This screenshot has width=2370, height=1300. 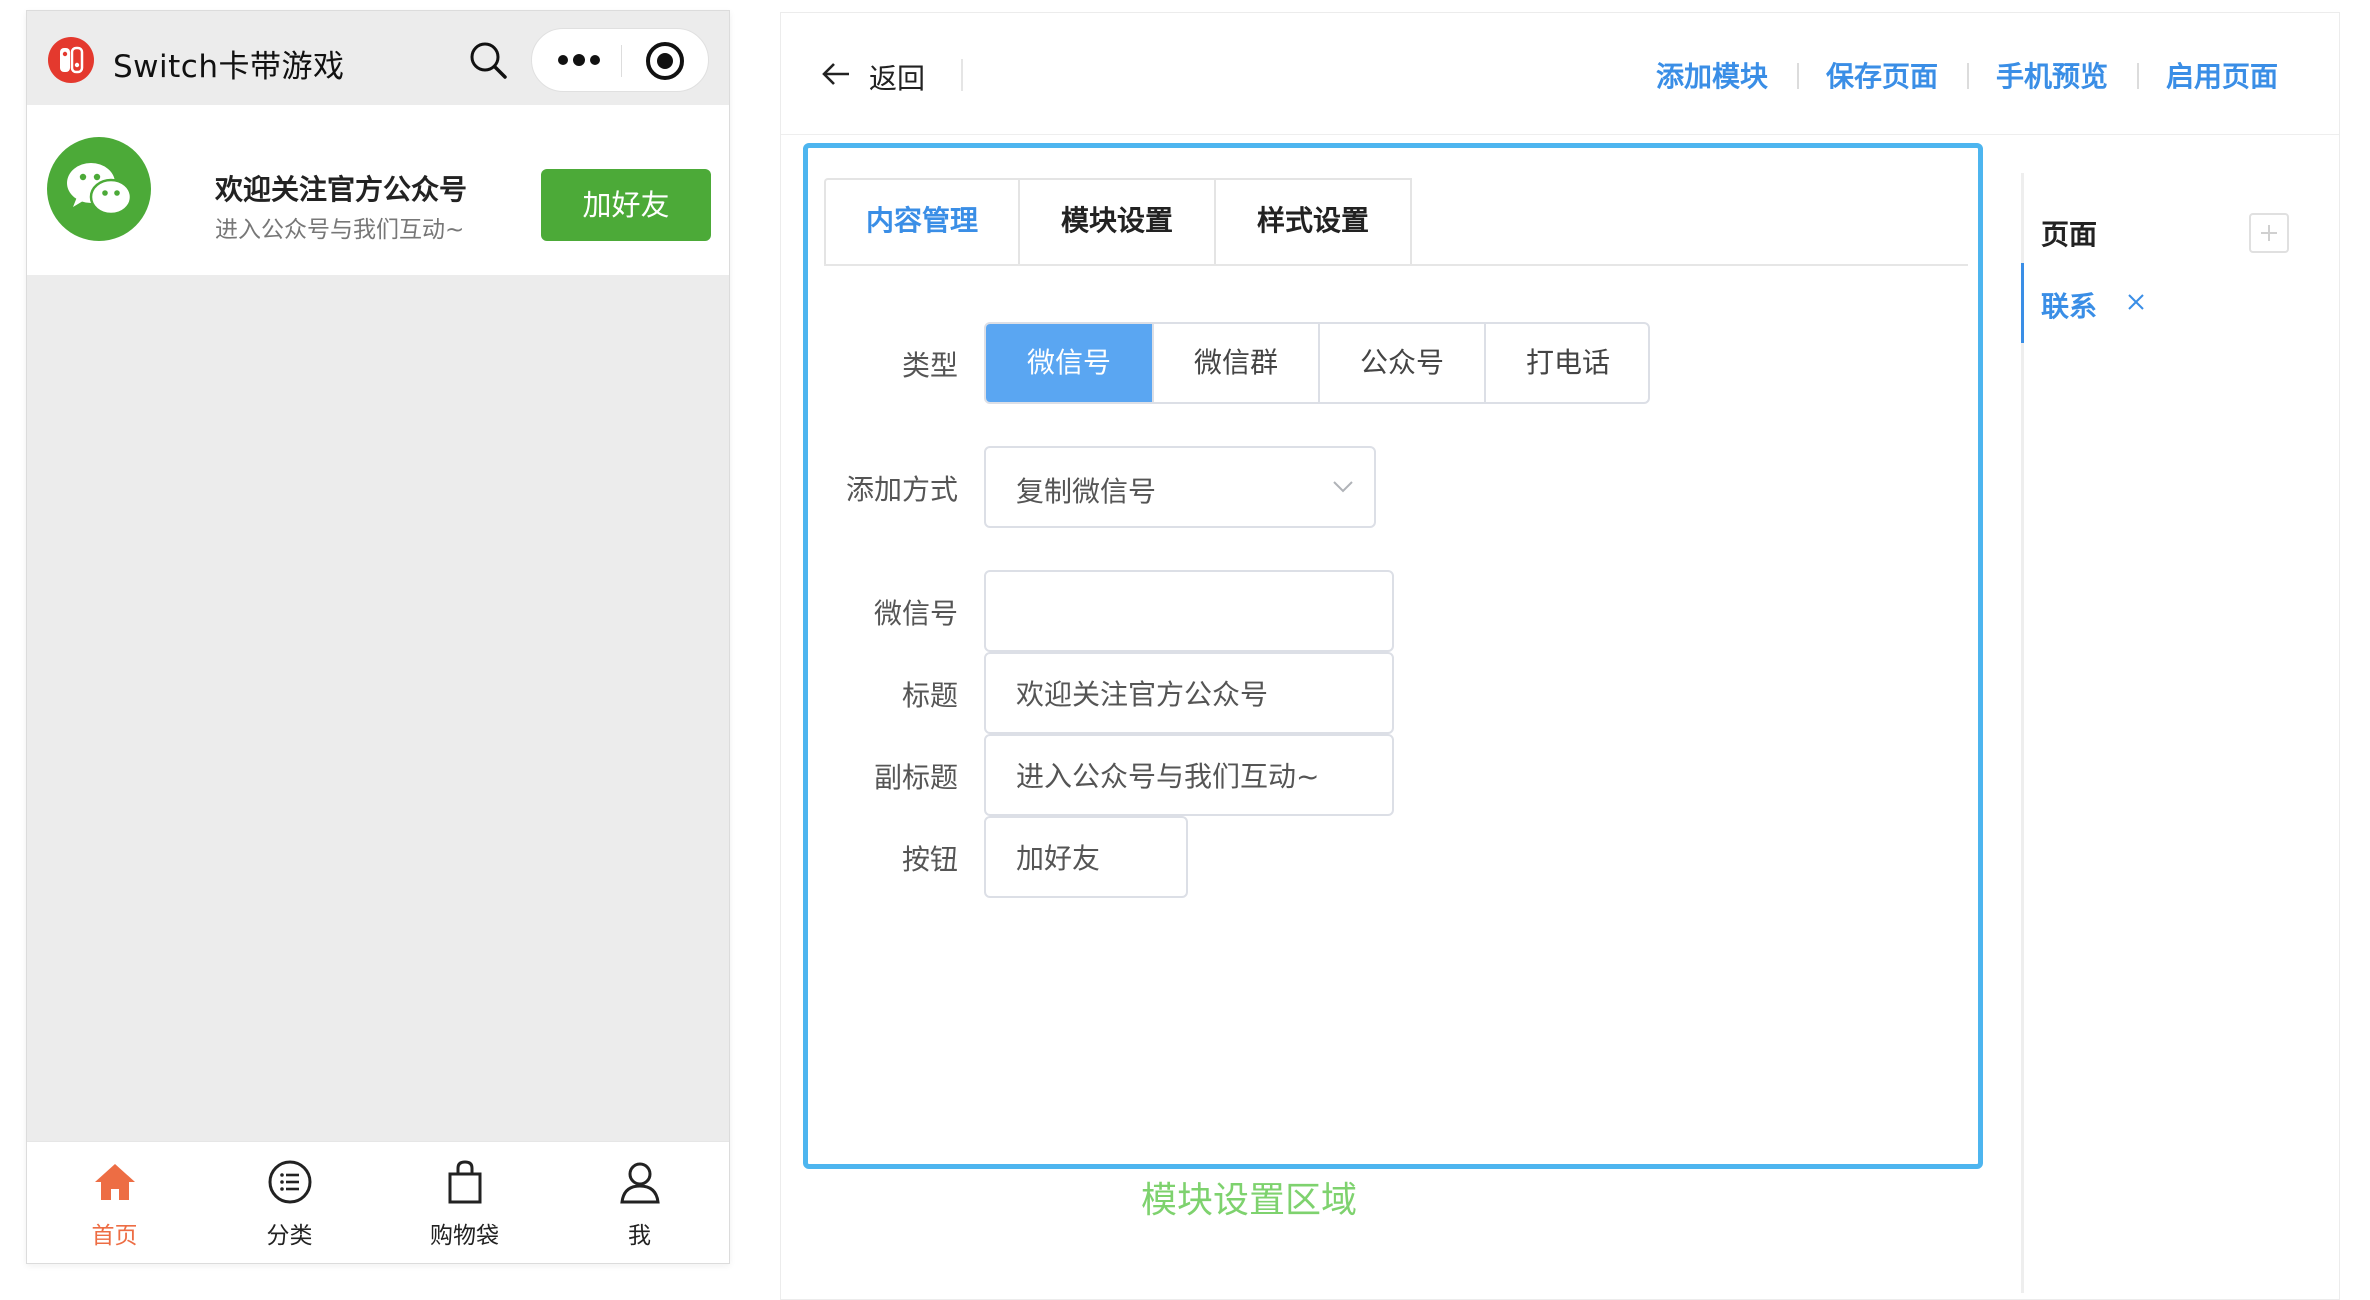 I want to click on capsule-divider, so click(x=621, y=61).